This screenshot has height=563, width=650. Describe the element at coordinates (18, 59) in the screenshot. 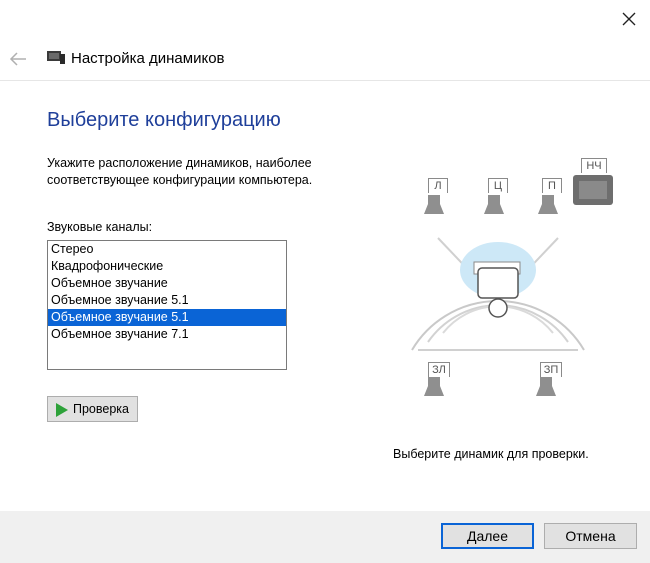

I see `back-arrow-icon` at that location.